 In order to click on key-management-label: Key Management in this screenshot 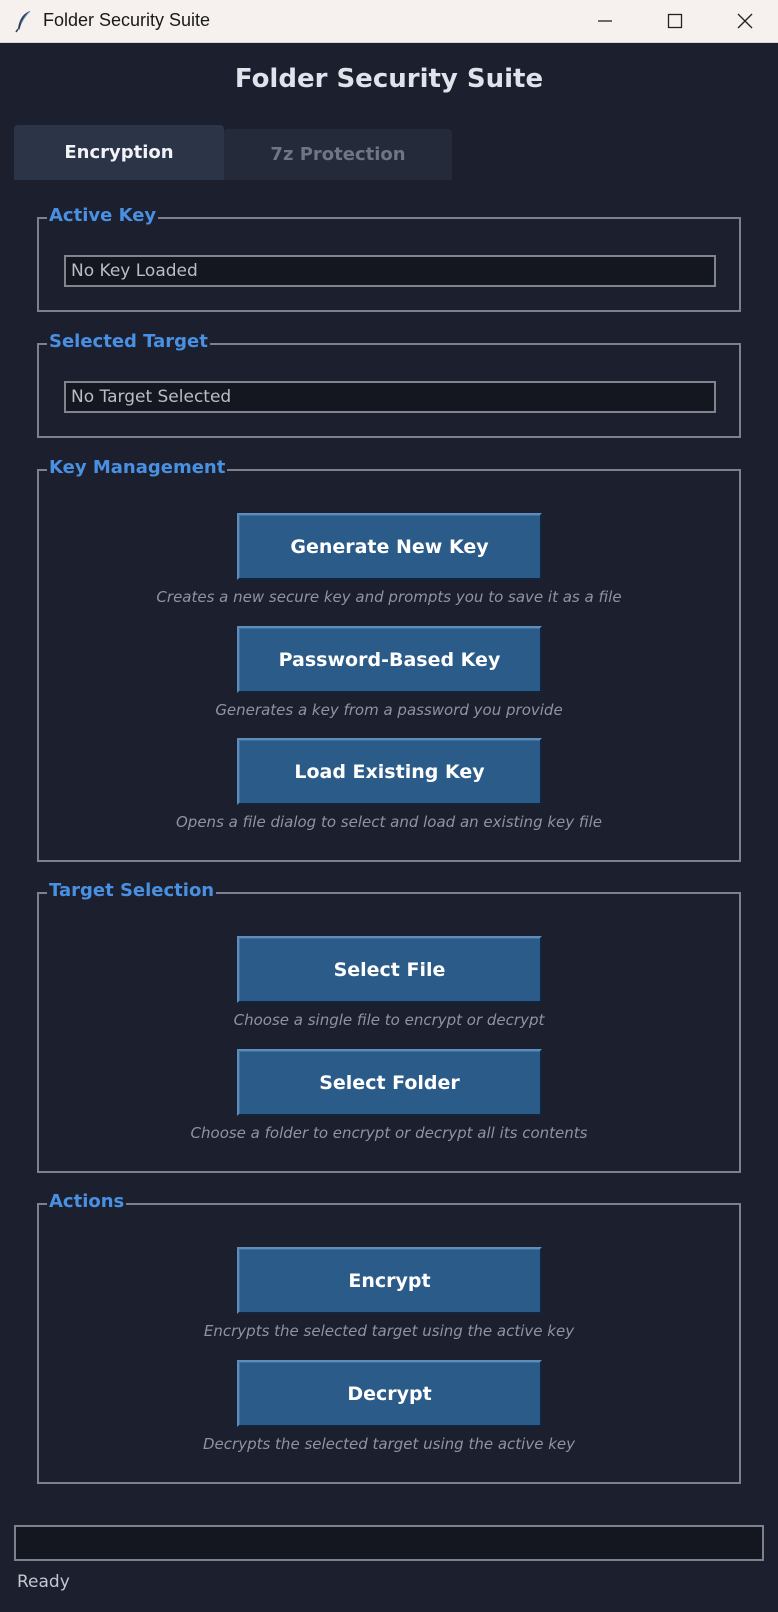, I will do `click(137, 468)`.